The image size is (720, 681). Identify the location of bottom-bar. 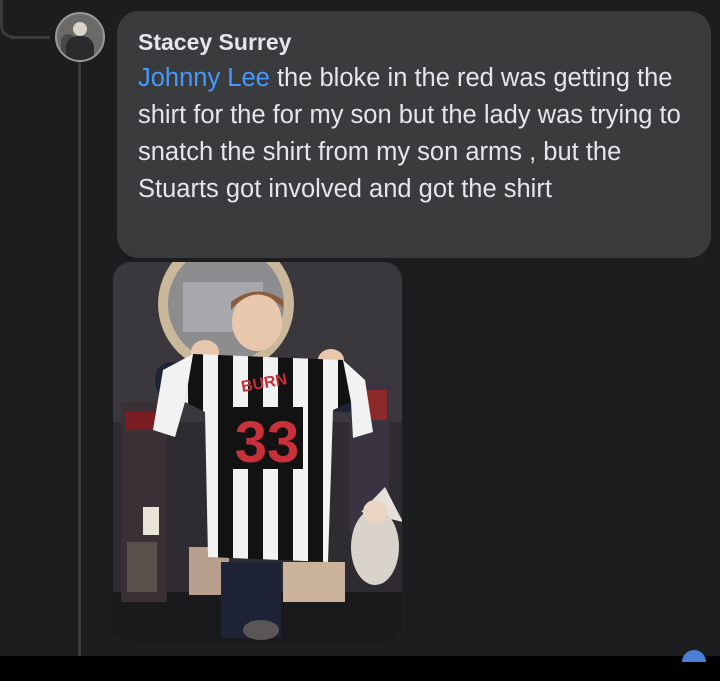
(360, 668).